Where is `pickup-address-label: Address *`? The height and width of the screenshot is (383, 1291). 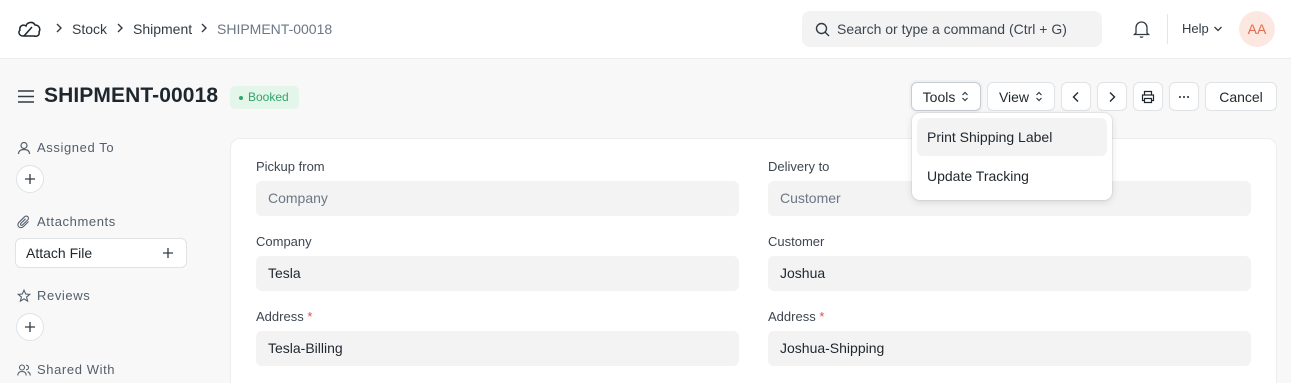
pickup-address-label: Address * is located at coordinates (284, 316).